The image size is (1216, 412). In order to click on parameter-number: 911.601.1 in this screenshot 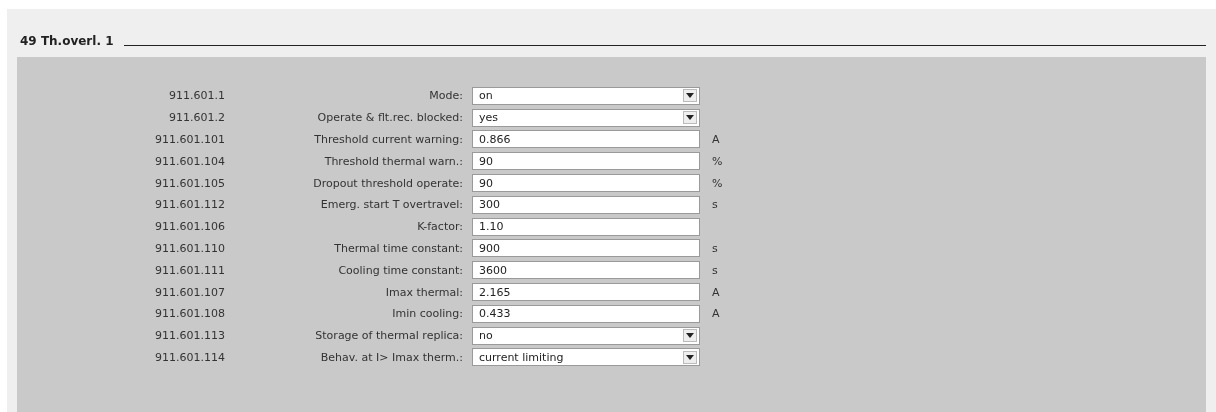, I will do `click(196, 96)`.